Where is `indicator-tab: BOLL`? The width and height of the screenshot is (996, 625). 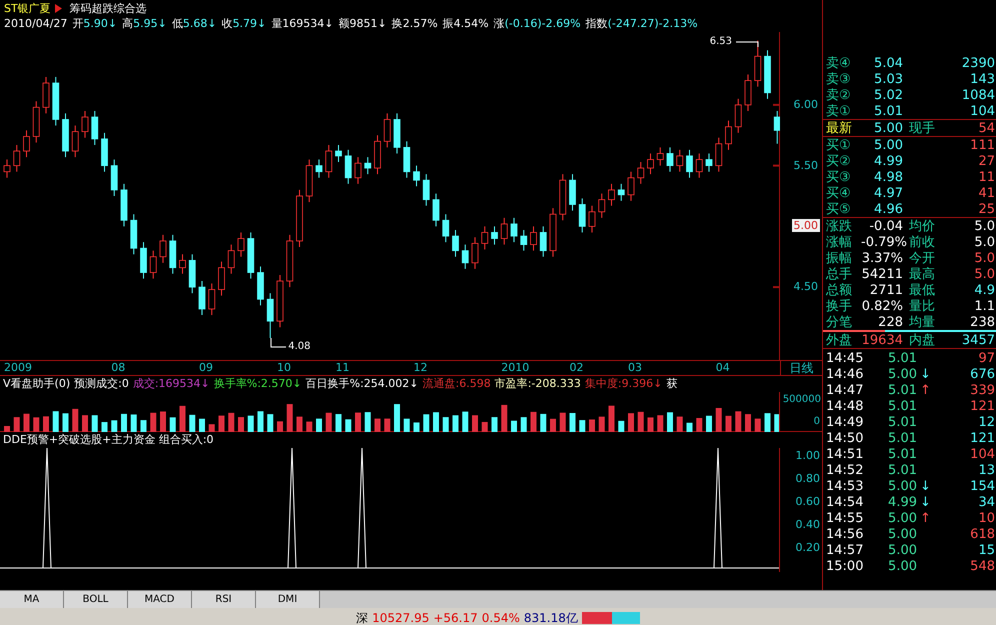 indicator-tab: BOLL is located at coordinates (96, 599).